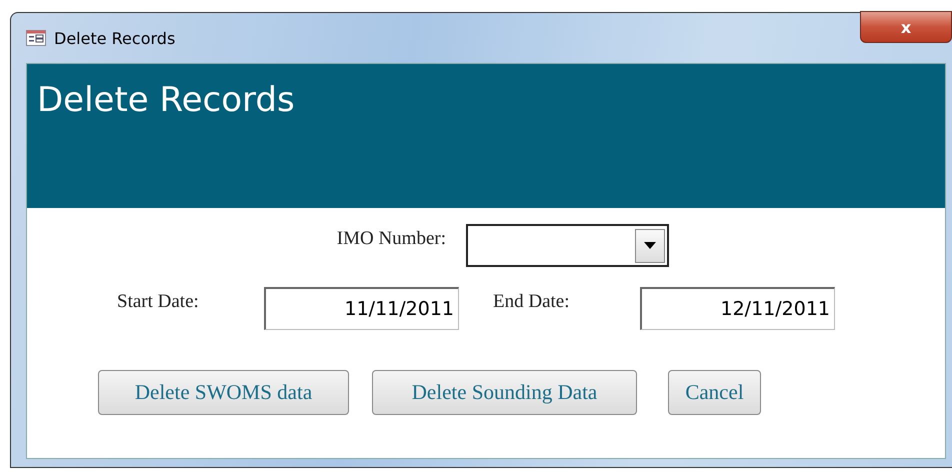 The height and width of the screenshot is (476, 952). Describe the element at coordinates (391, 239) in the screenshot. I see `field-label: IMO Number:` at that location.